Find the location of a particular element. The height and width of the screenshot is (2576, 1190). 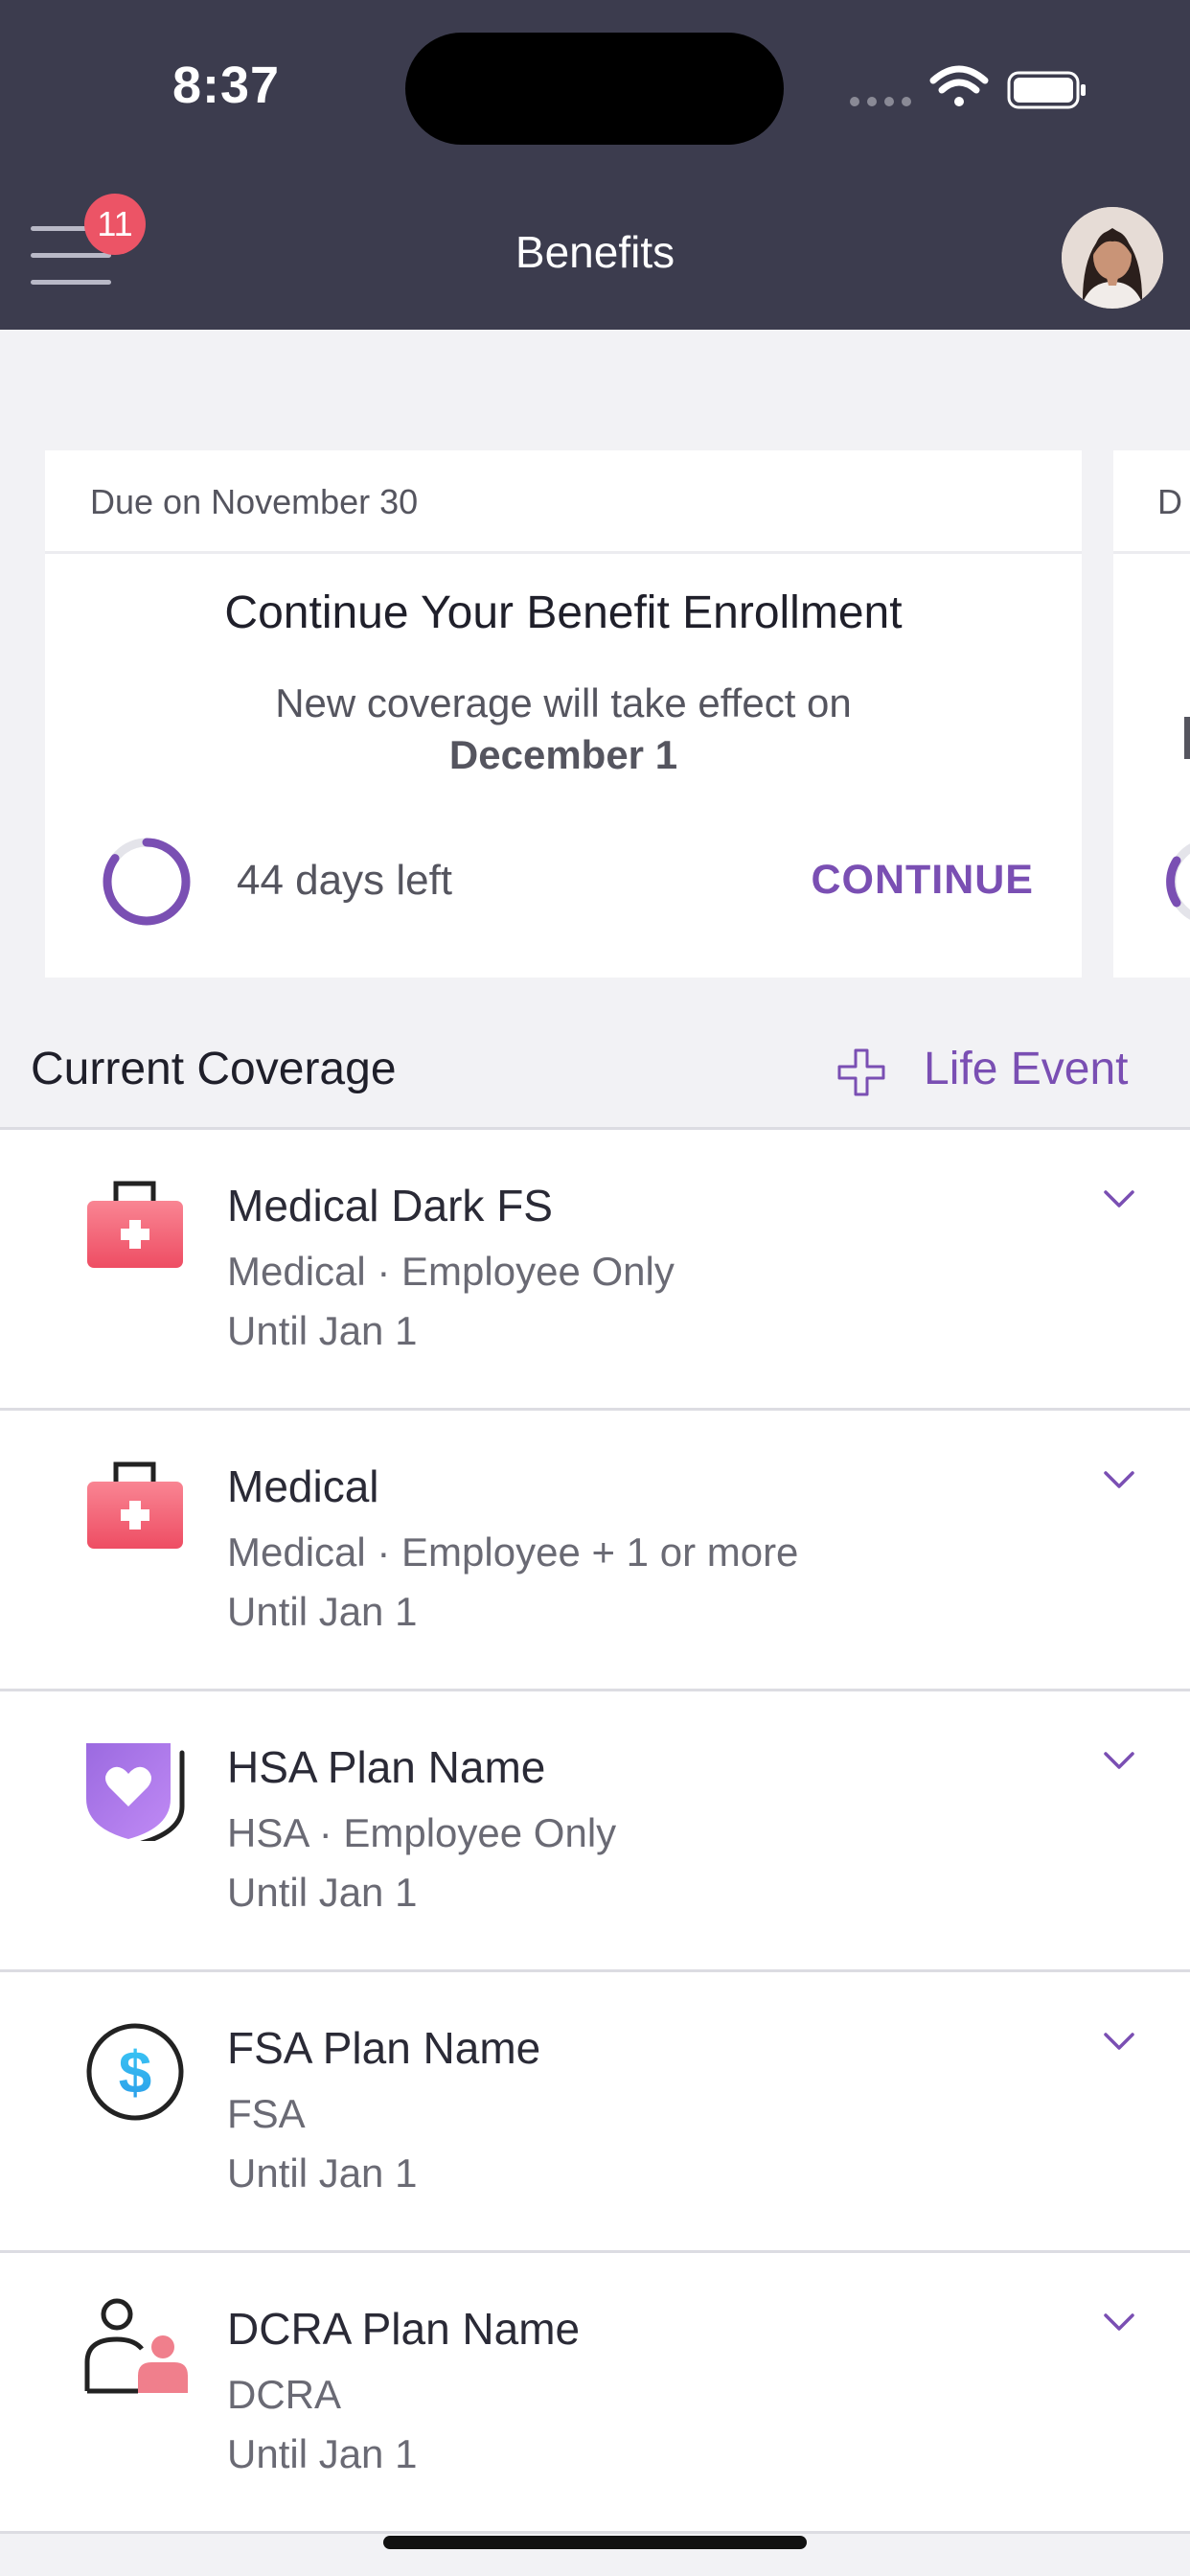

dollar-coin-icon: $ is located at coordinates (135, 2072).